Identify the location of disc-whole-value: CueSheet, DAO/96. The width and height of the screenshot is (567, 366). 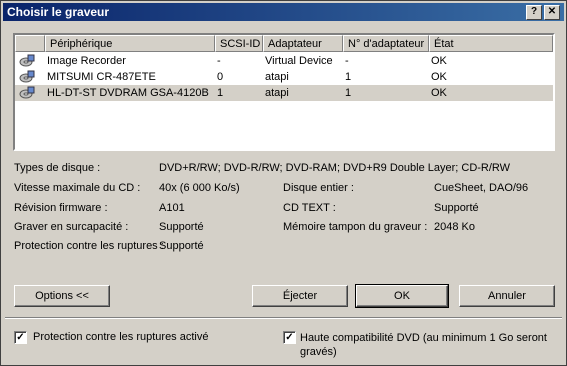
(481, 188).